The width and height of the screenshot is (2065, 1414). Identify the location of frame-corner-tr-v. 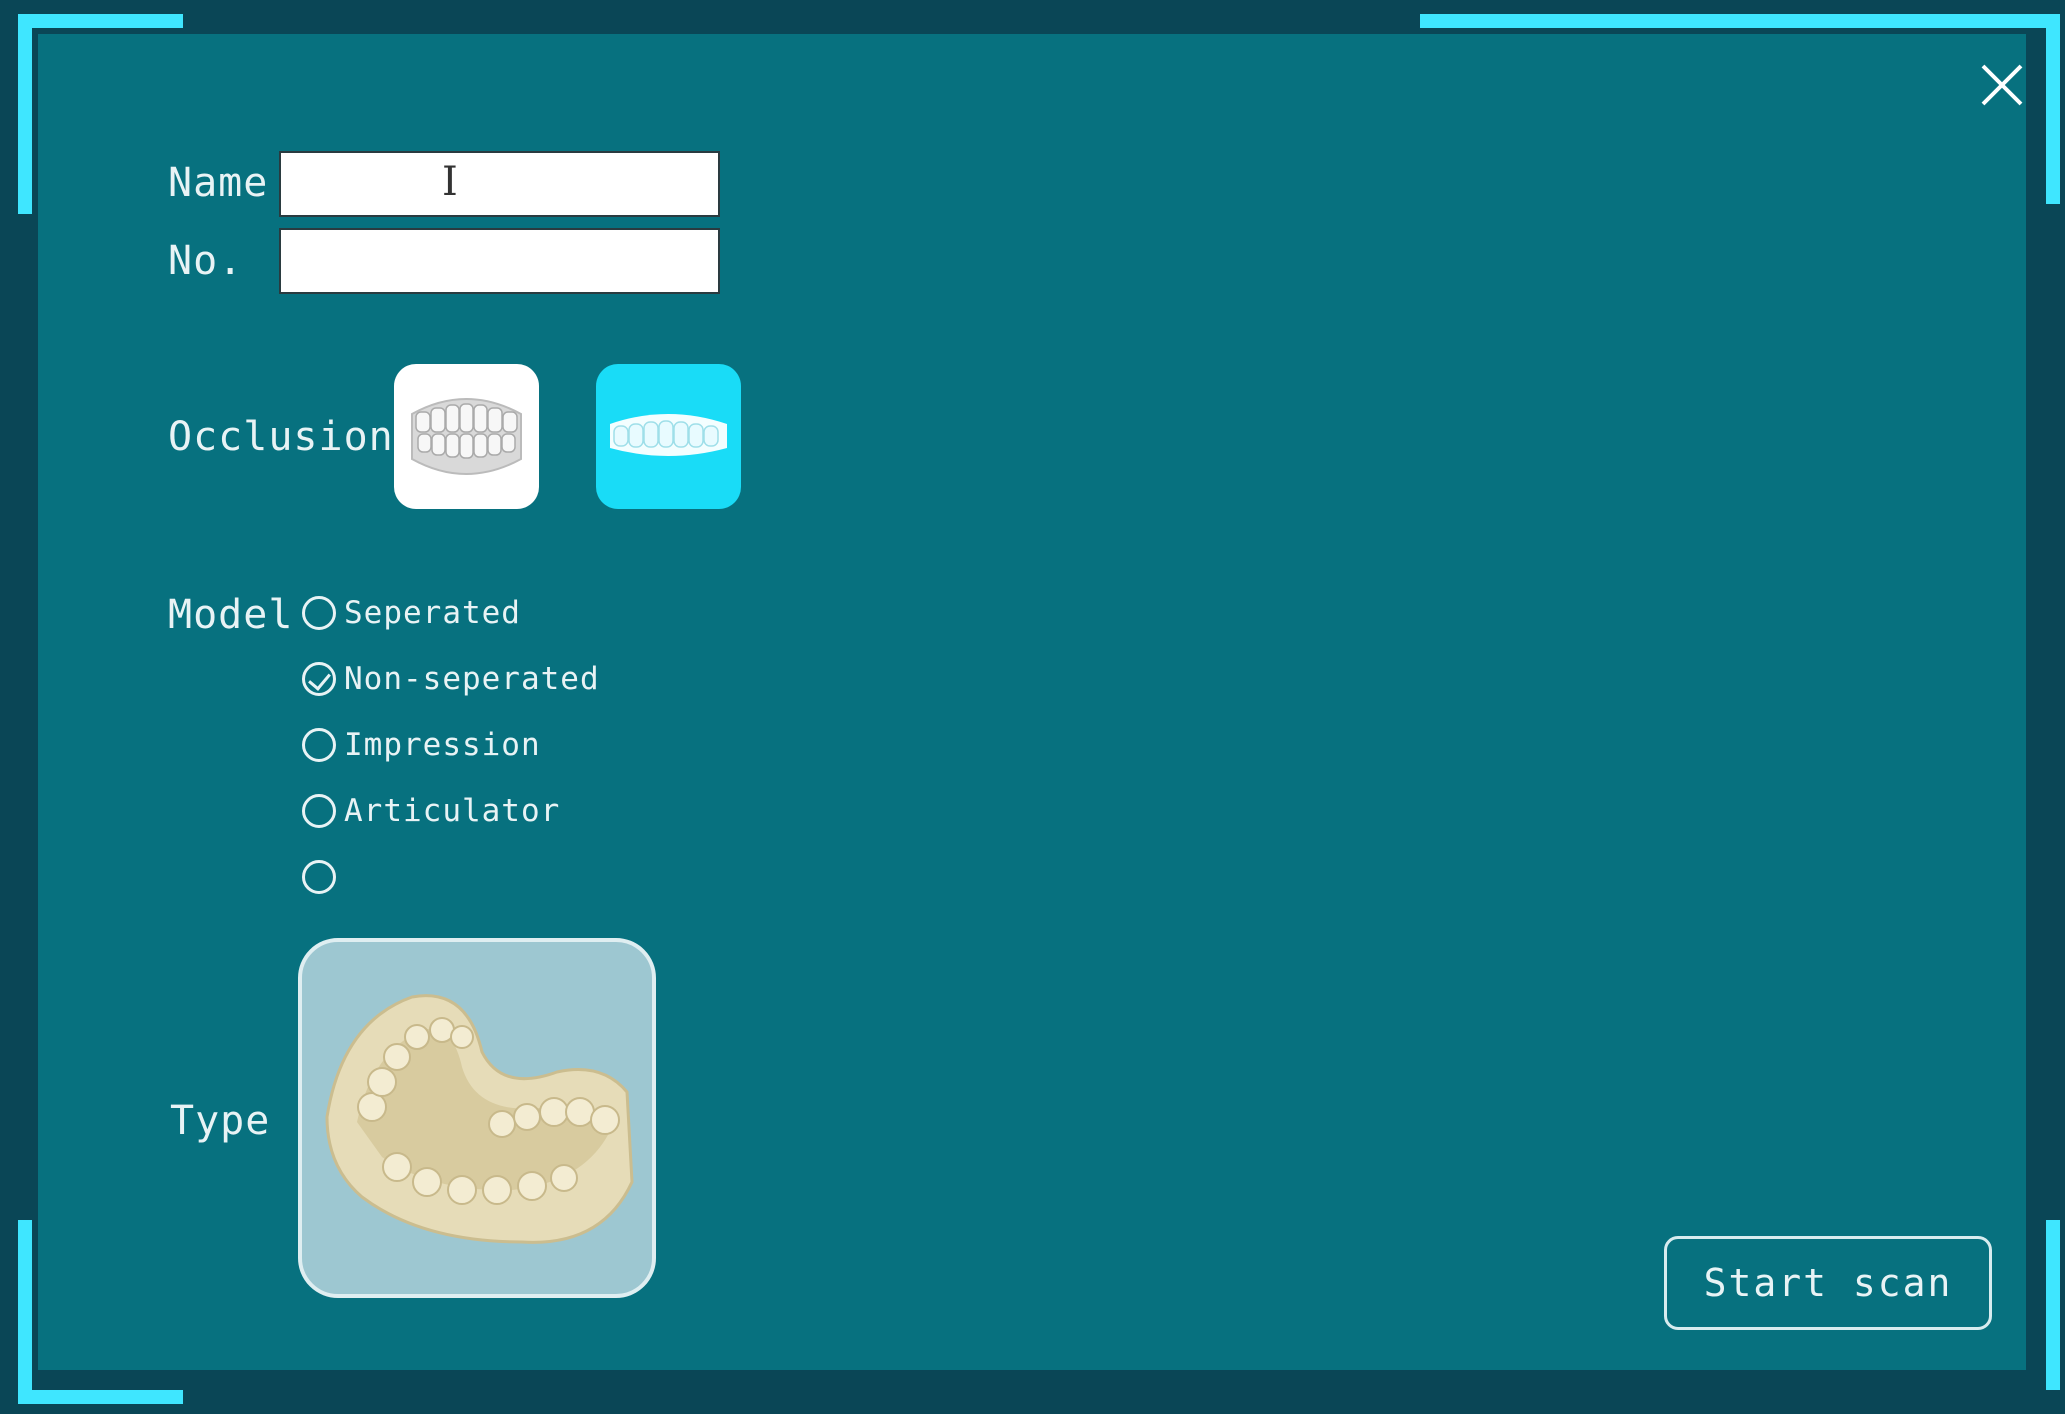
(2053, 109).